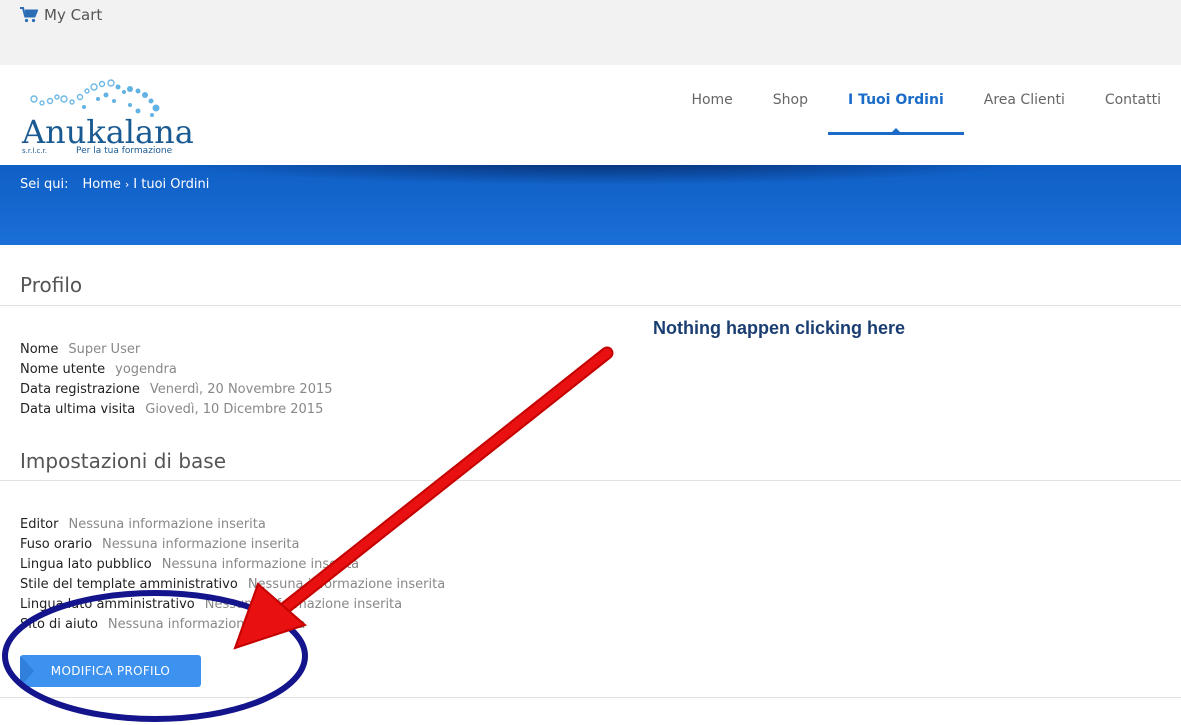 This screenshot has height=725, width=1181. Describe the element at coordinates (779, 328) in the screenshot. I see `annotation-note: Nothing happen clicking here` at that location.